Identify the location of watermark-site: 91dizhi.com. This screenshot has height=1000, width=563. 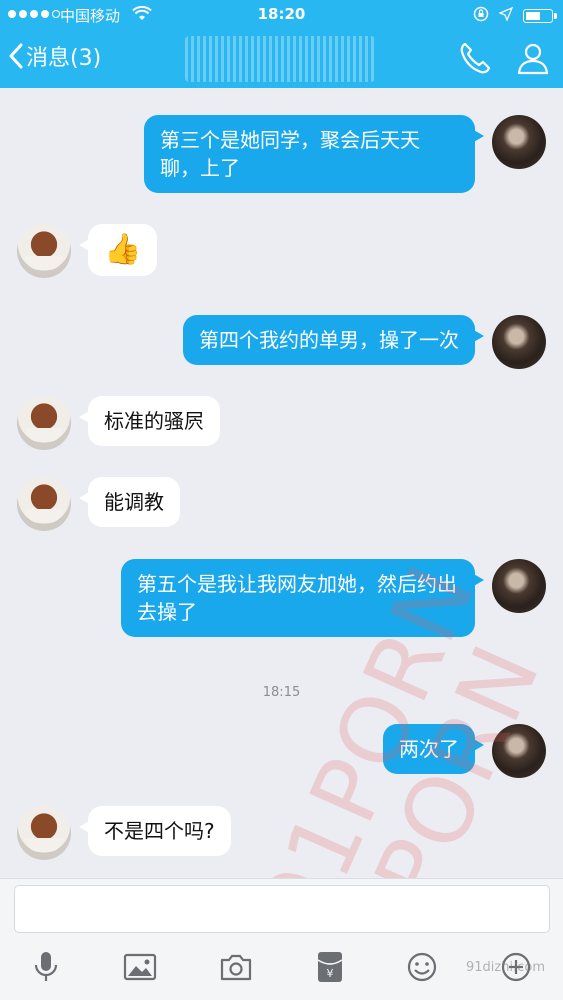
(505, 967).